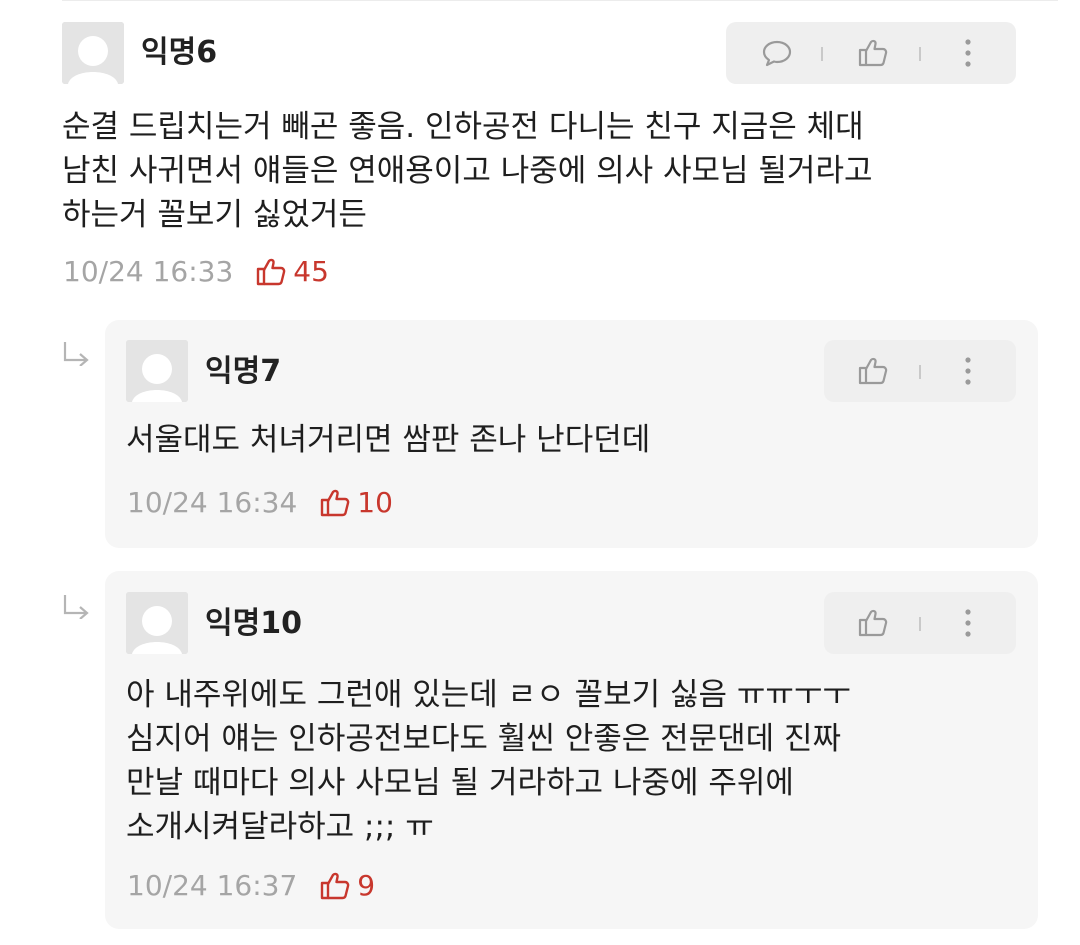 The image size is (1080, 945). I want to click on top-divider, so click(560, 0).